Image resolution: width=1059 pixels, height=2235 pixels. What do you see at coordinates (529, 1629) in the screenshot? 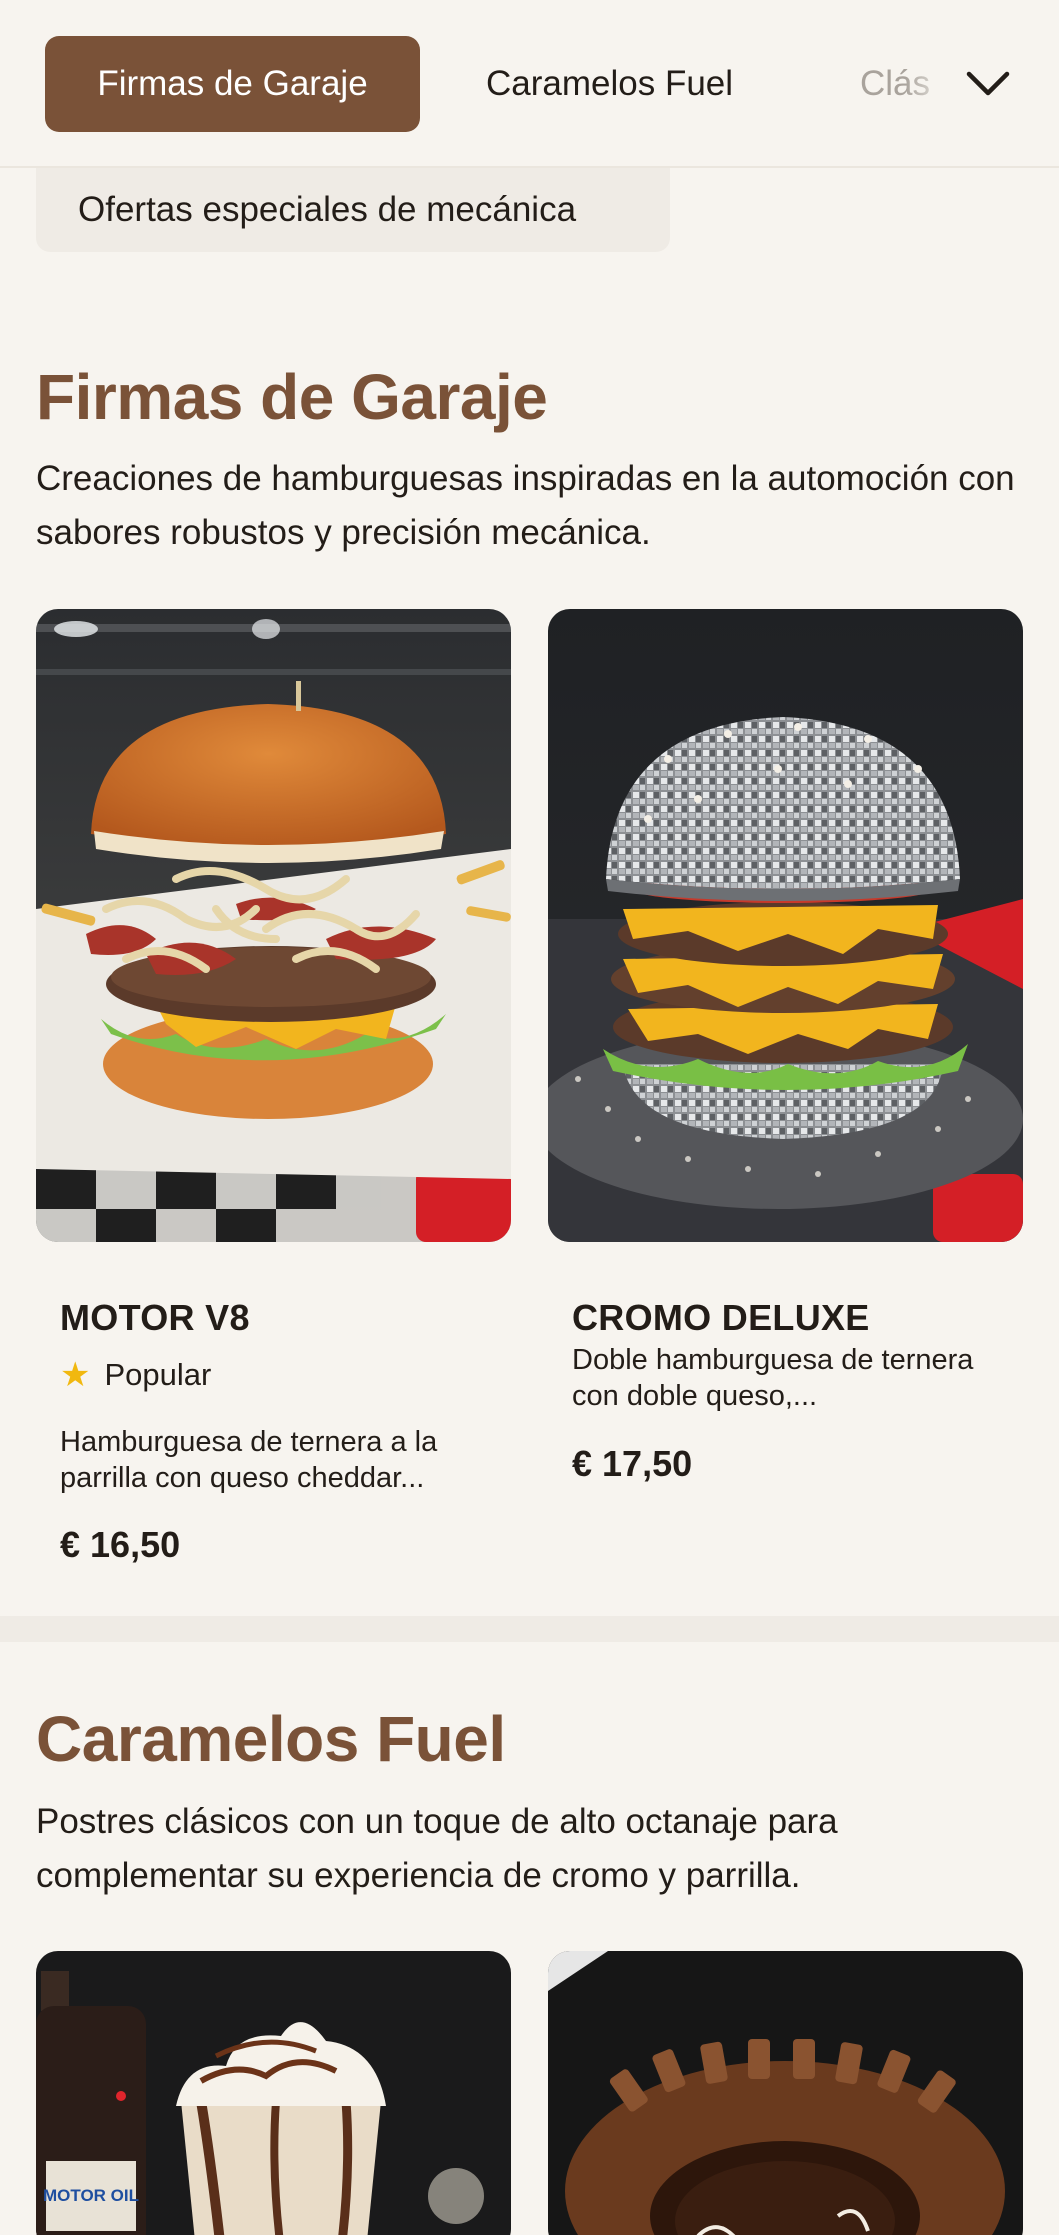
I see `section-divider` at bounding box center [529, 1629].